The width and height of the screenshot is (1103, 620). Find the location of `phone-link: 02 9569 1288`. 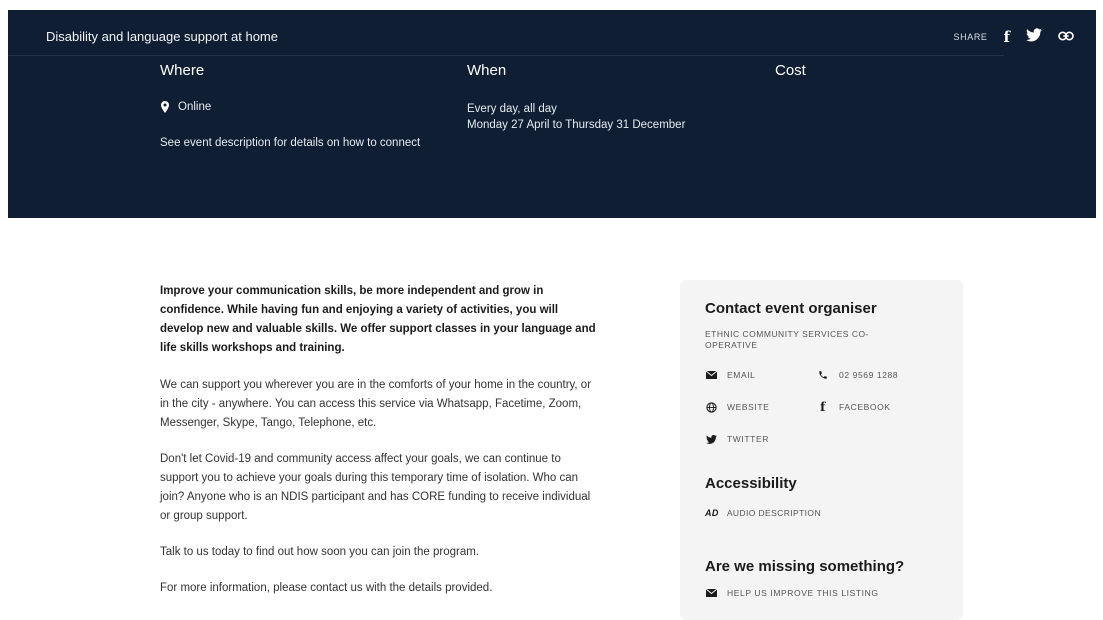

phone-link: 02 9569 1288 is located at coordinates (877, 375).